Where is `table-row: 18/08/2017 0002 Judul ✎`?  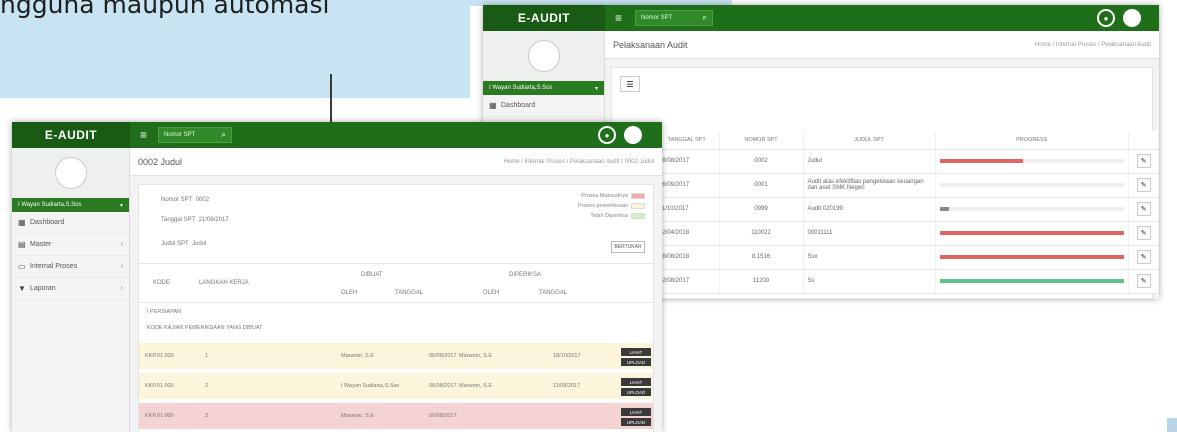
table-row: 18/08/2017 0002 Judul ✎ is located at coordinates (907, 161).